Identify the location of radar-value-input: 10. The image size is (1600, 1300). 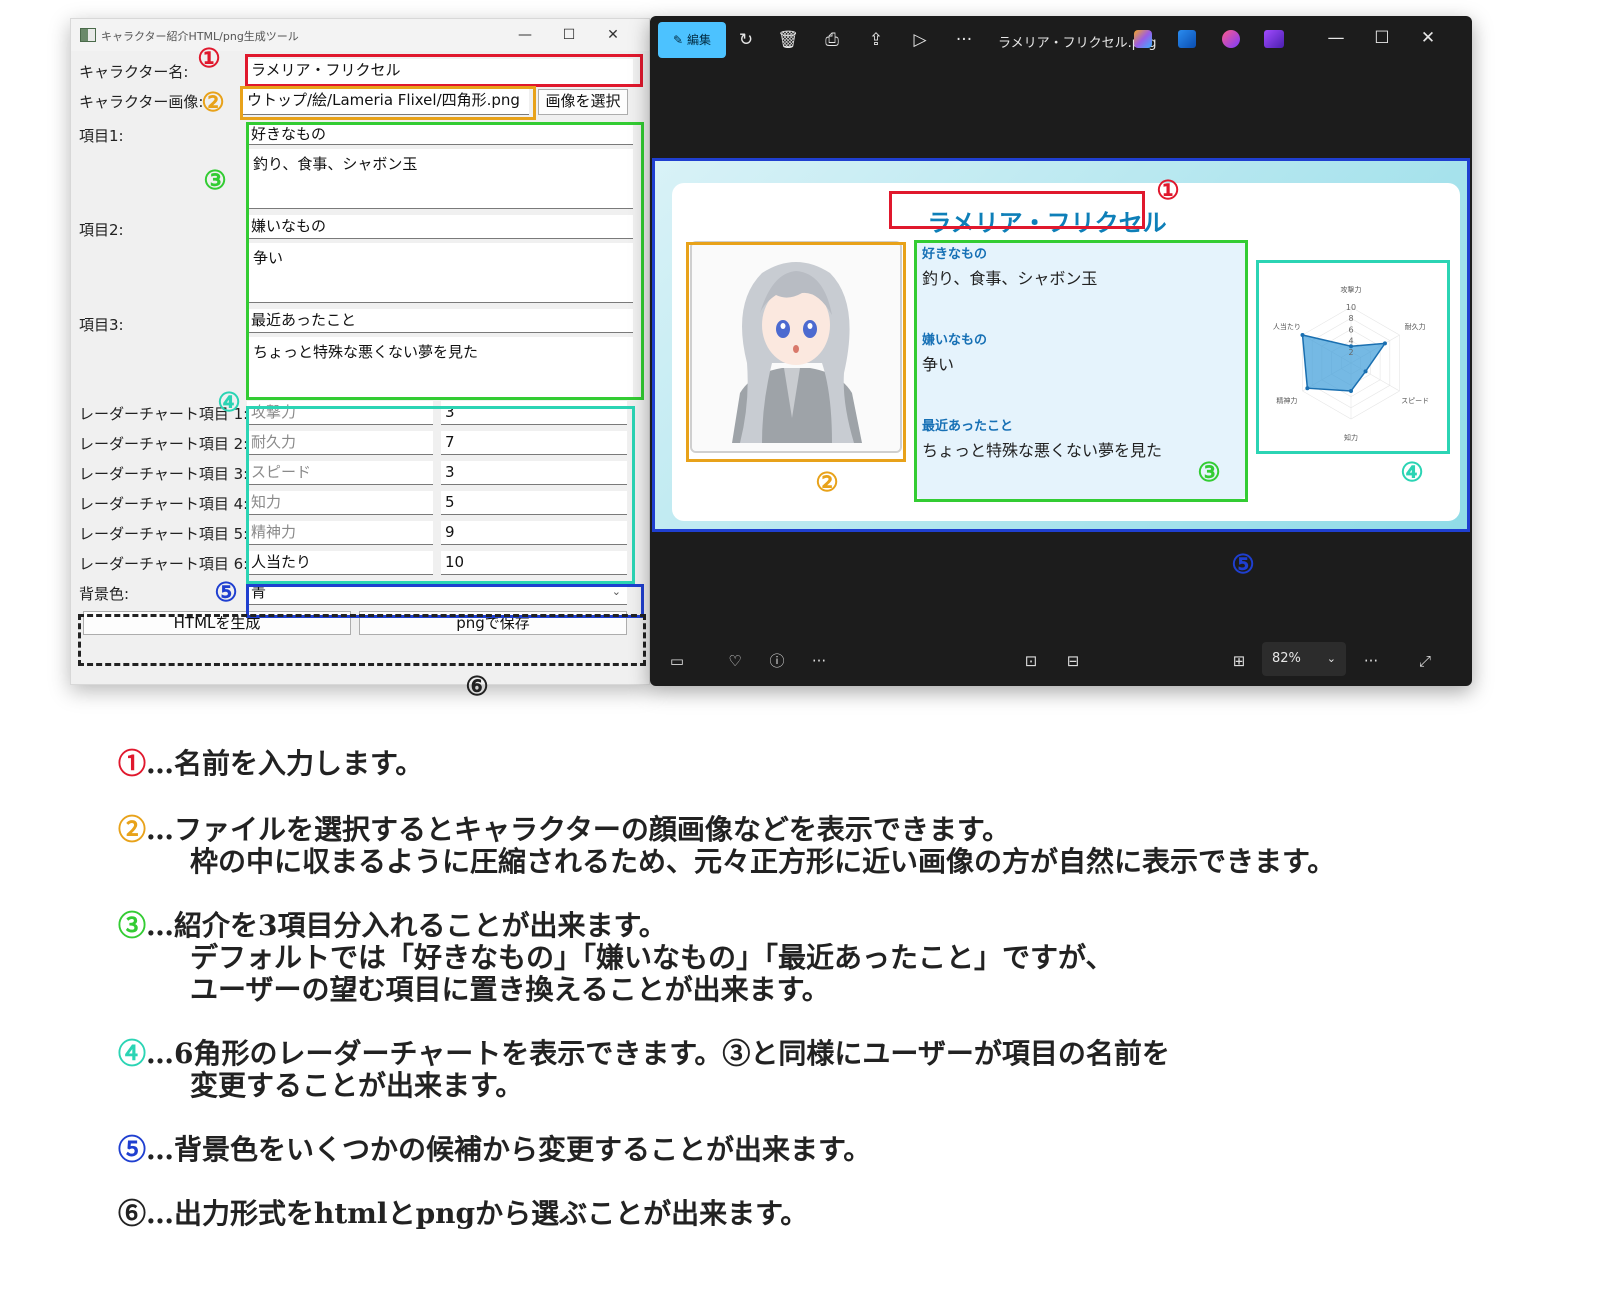
(534, 563).